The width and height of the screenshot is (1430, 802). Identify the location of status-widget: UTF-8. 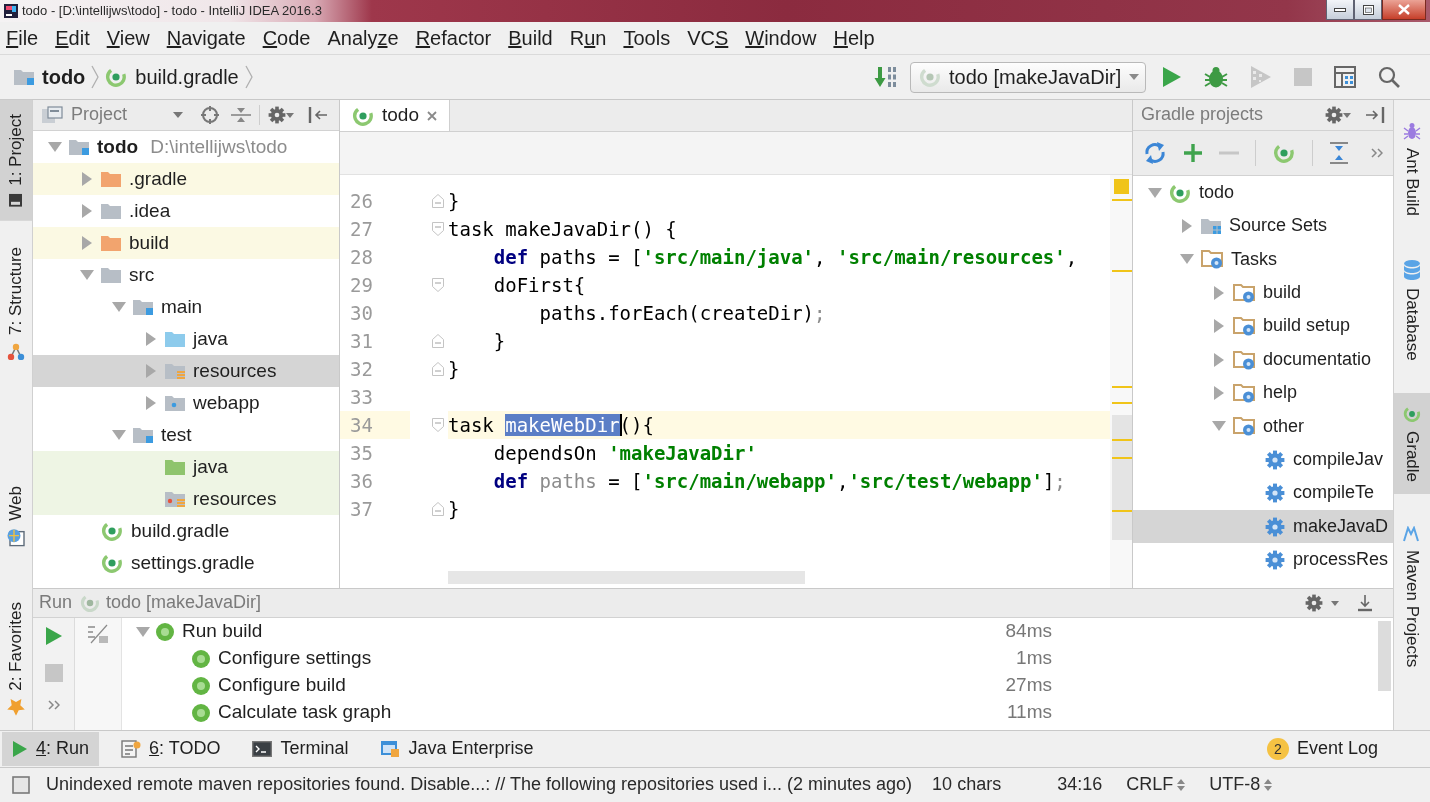
(1241, 785).